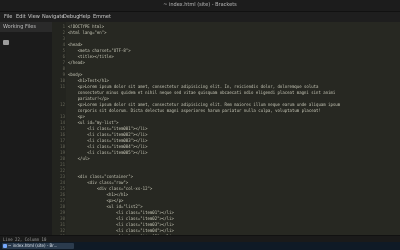 Image resolution: width=400 pixels, height=250 pixels. What do you see at coordinates (71, 17) in the screenshot?
I see `menu-debug: Debug` at bounding box center [71, 17].